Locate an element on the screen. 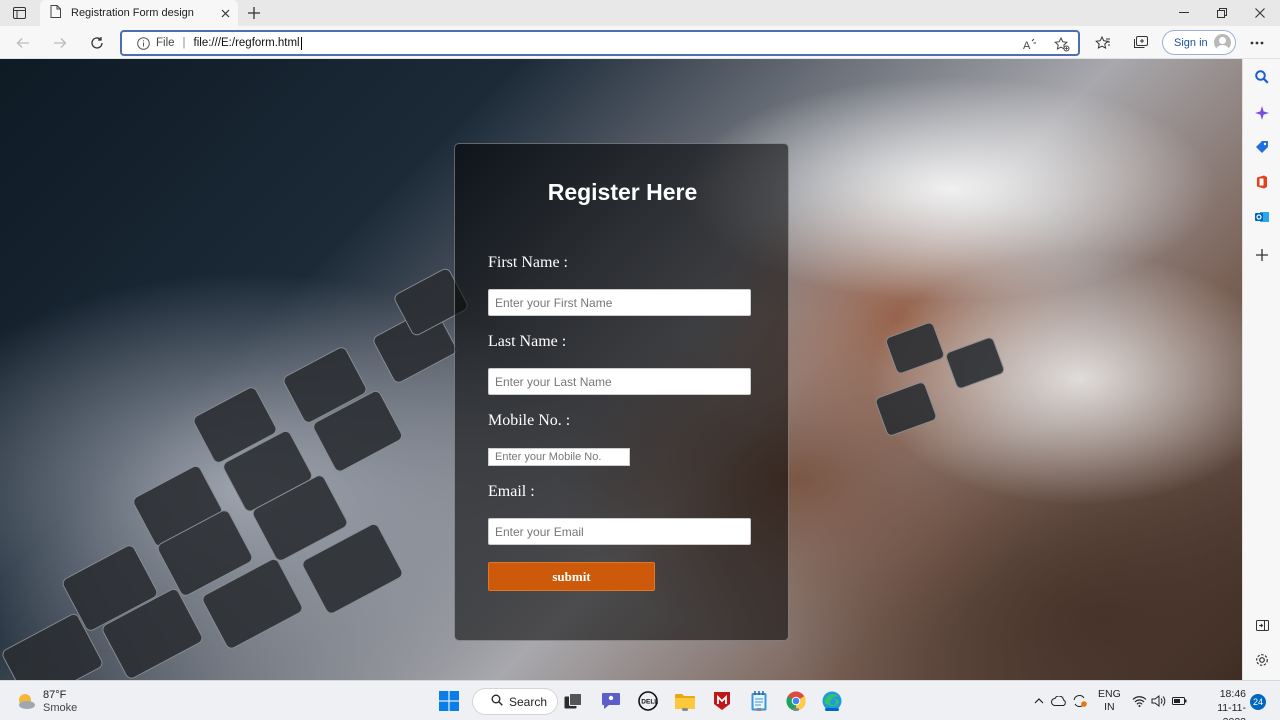 The image size is (1280, 720). outlook-icon is located at coordinates (1262, 217).